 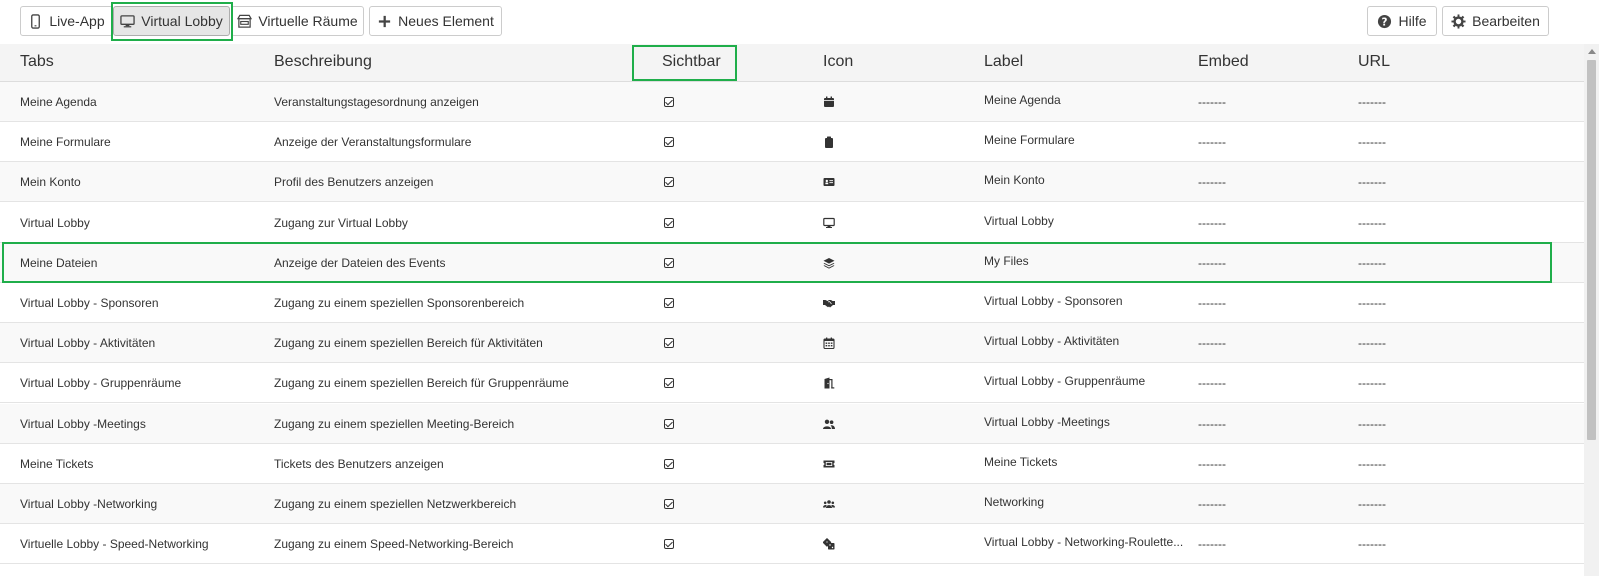 I want to click on door-open-icon, so click(x=829, y=383).